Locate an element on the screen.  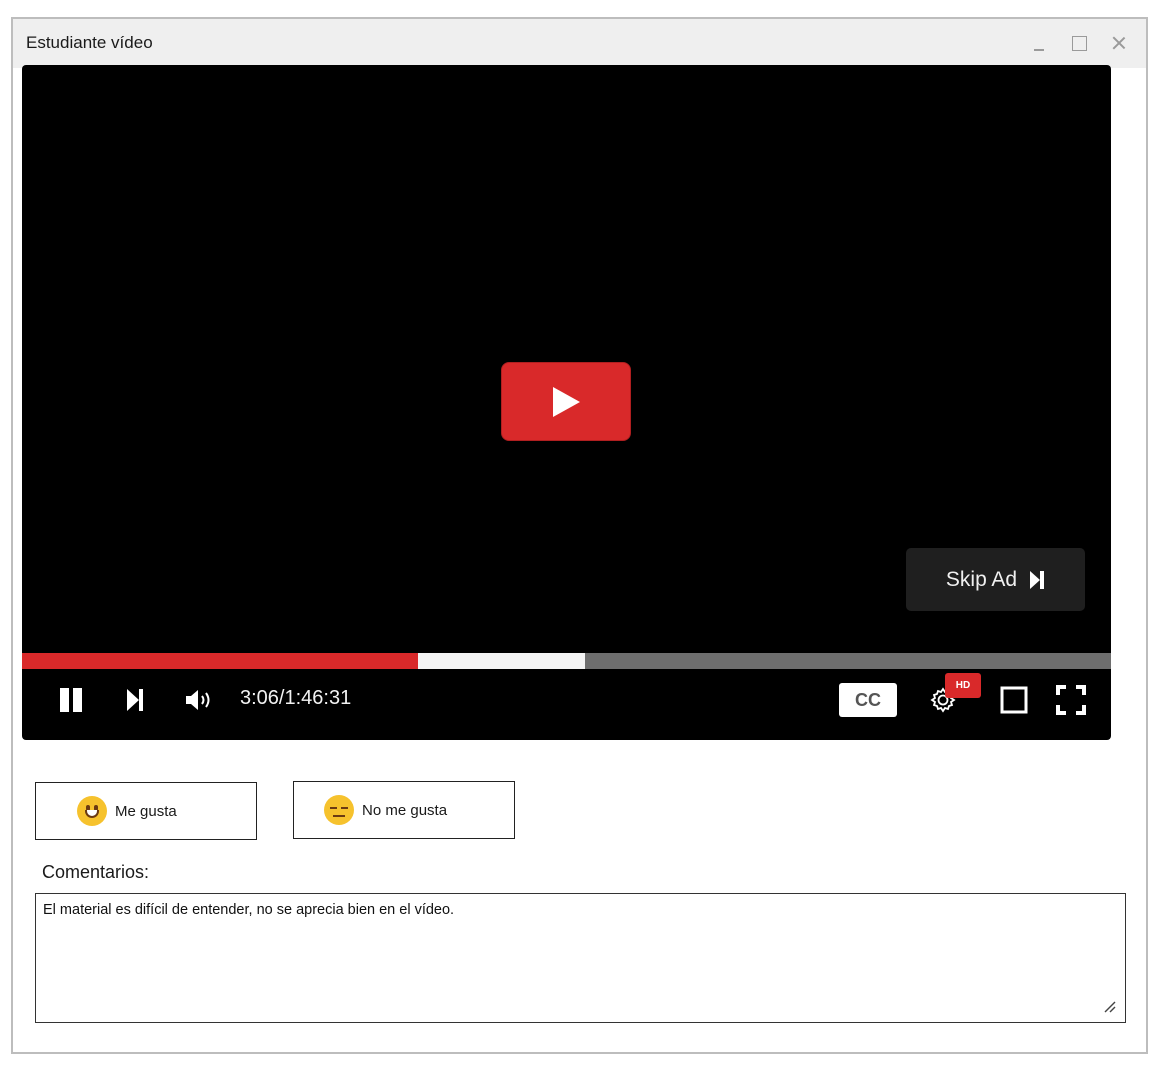
theater-mode-icon is located at coordinates (1014, 700).